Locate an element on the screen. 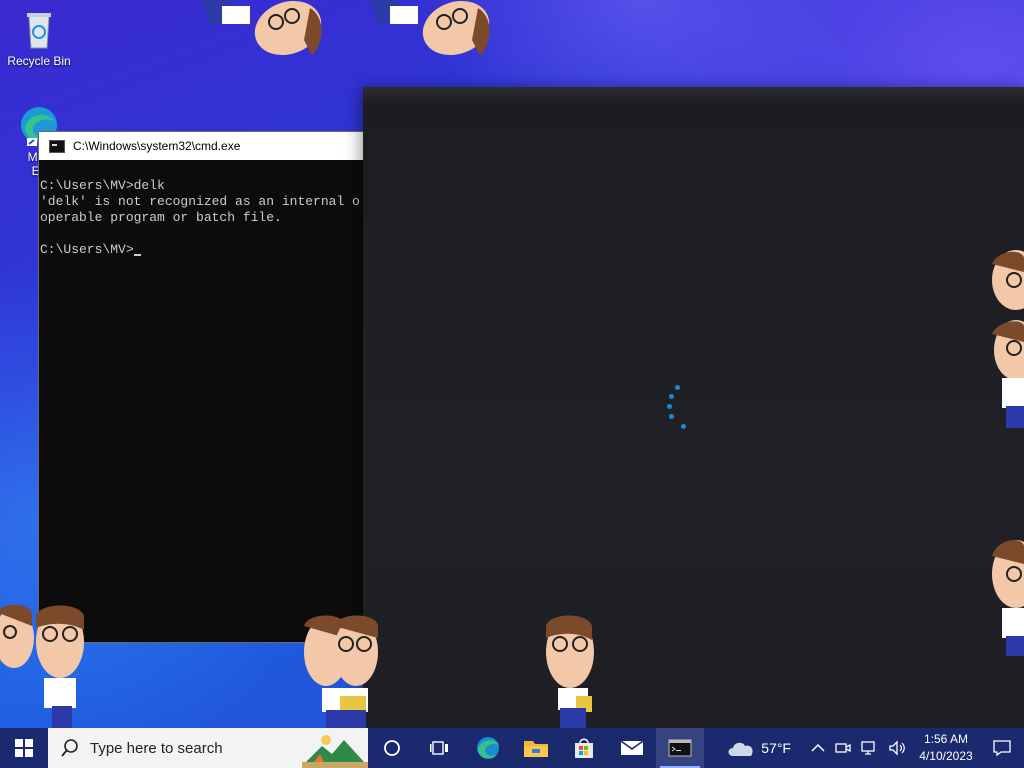  console-prompt-line: C:\Users\MV> is located at coordinates (204, 250).